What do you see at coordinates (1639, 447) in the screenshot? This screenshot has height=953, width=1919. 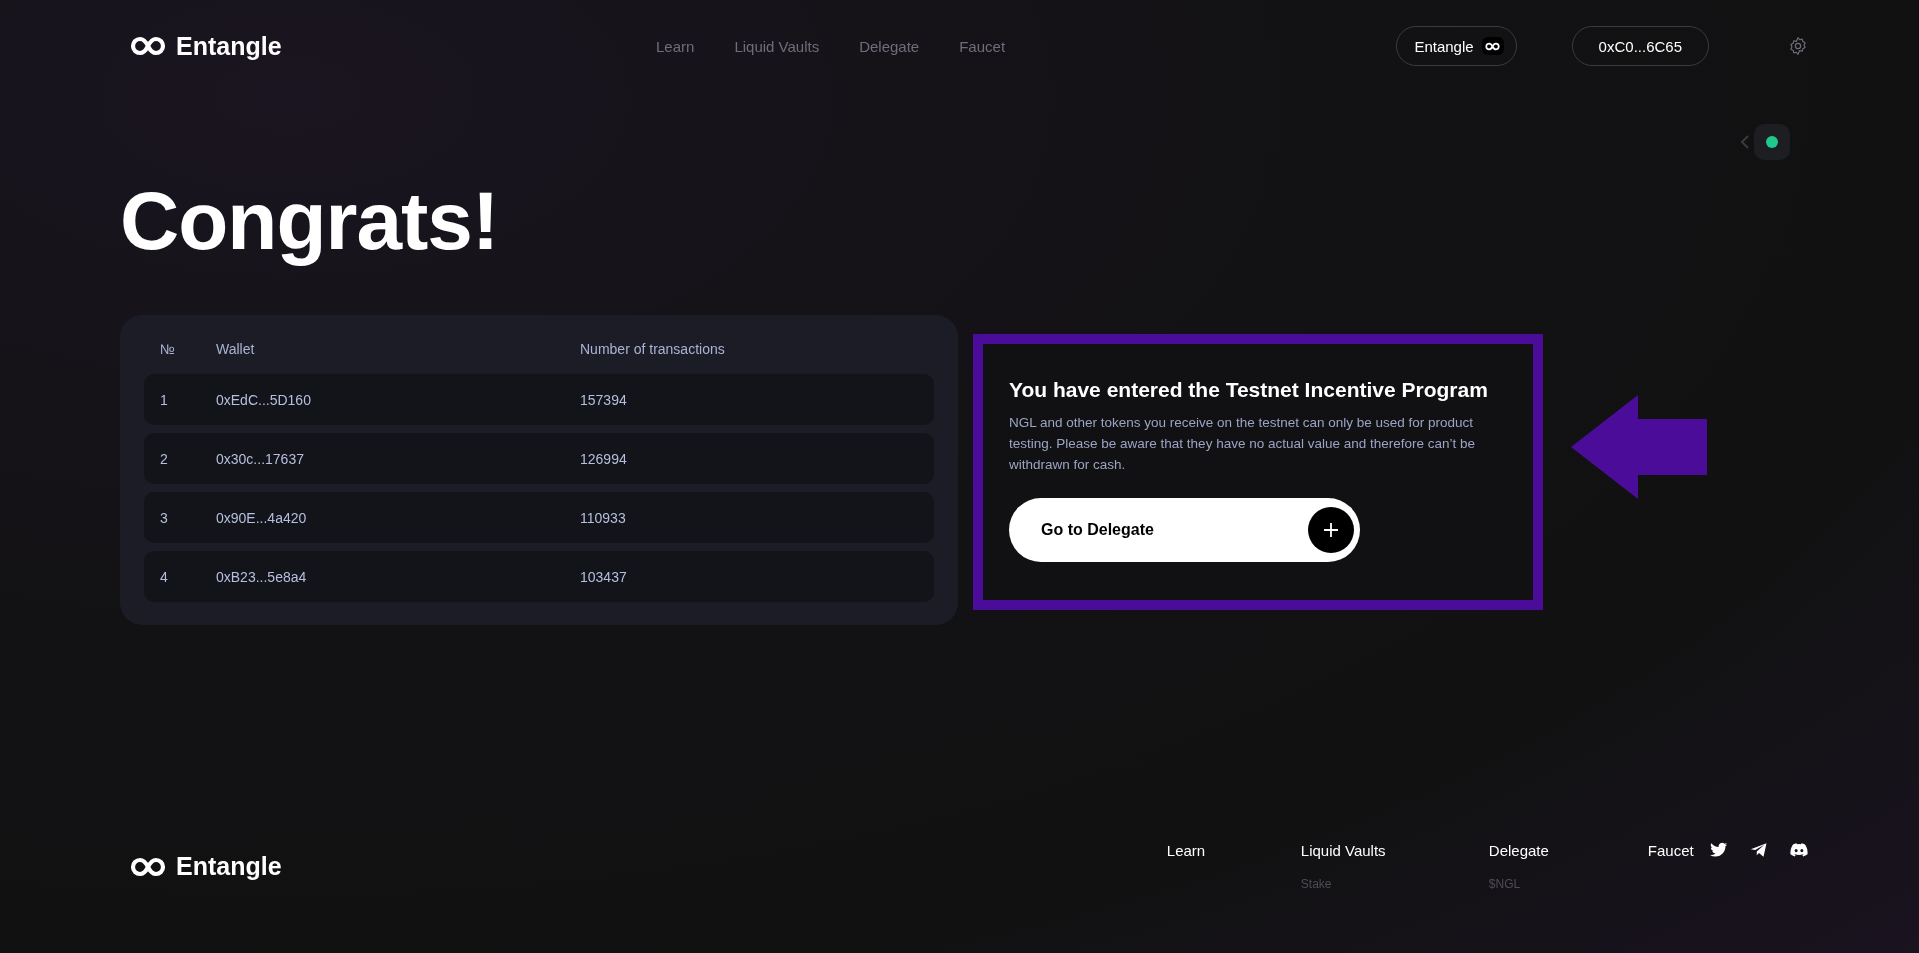 I see `arrow-left-icon` at bounding box center [1639, 447].